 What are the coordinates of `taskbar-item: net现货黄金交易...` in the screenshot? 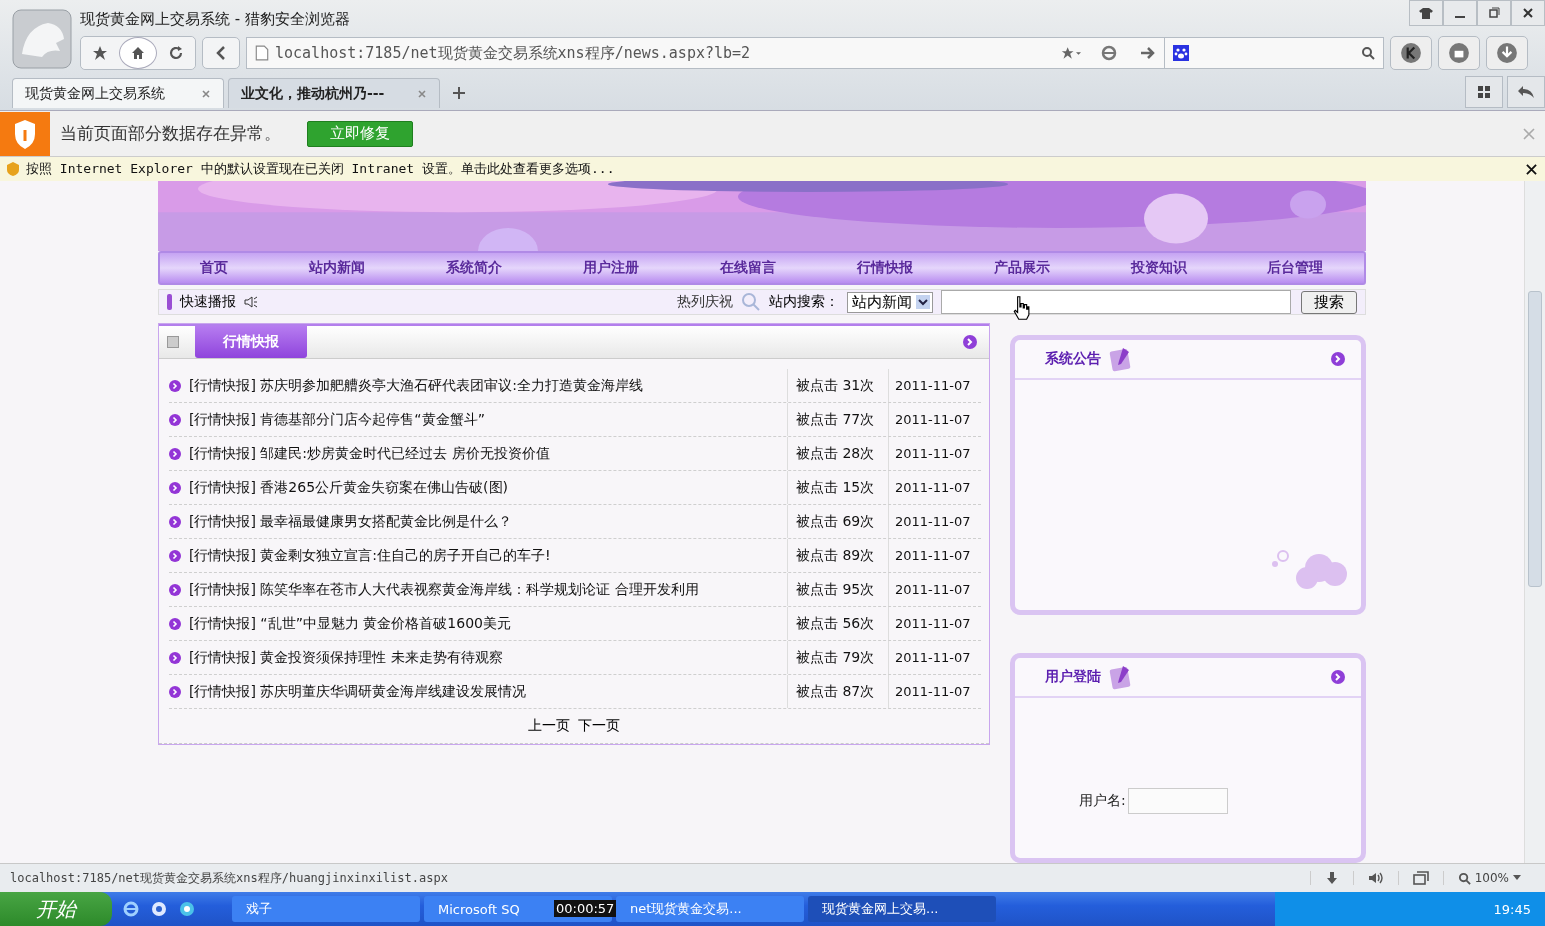 It's located at (710, 909).